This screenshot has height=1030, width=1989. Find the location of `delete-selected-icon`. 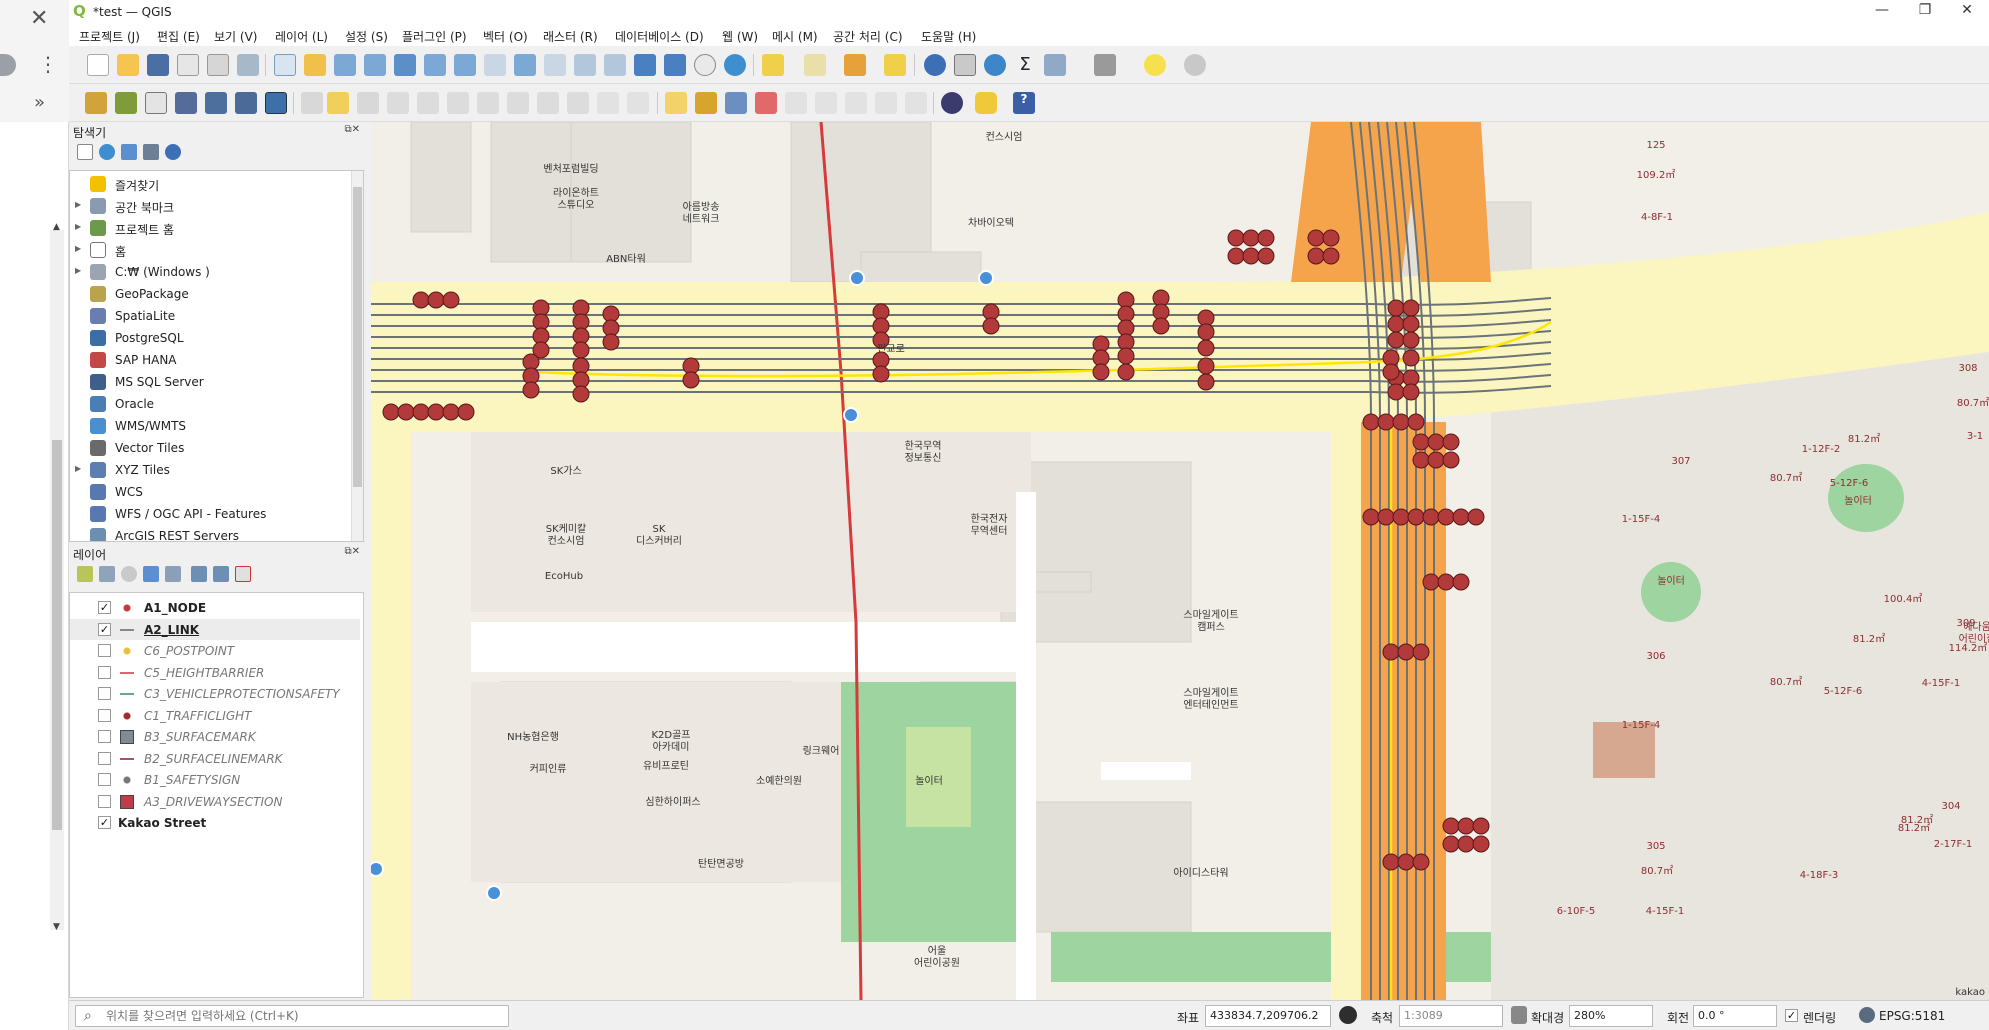

delete-selected-icon is located at coordinates (488, 103).